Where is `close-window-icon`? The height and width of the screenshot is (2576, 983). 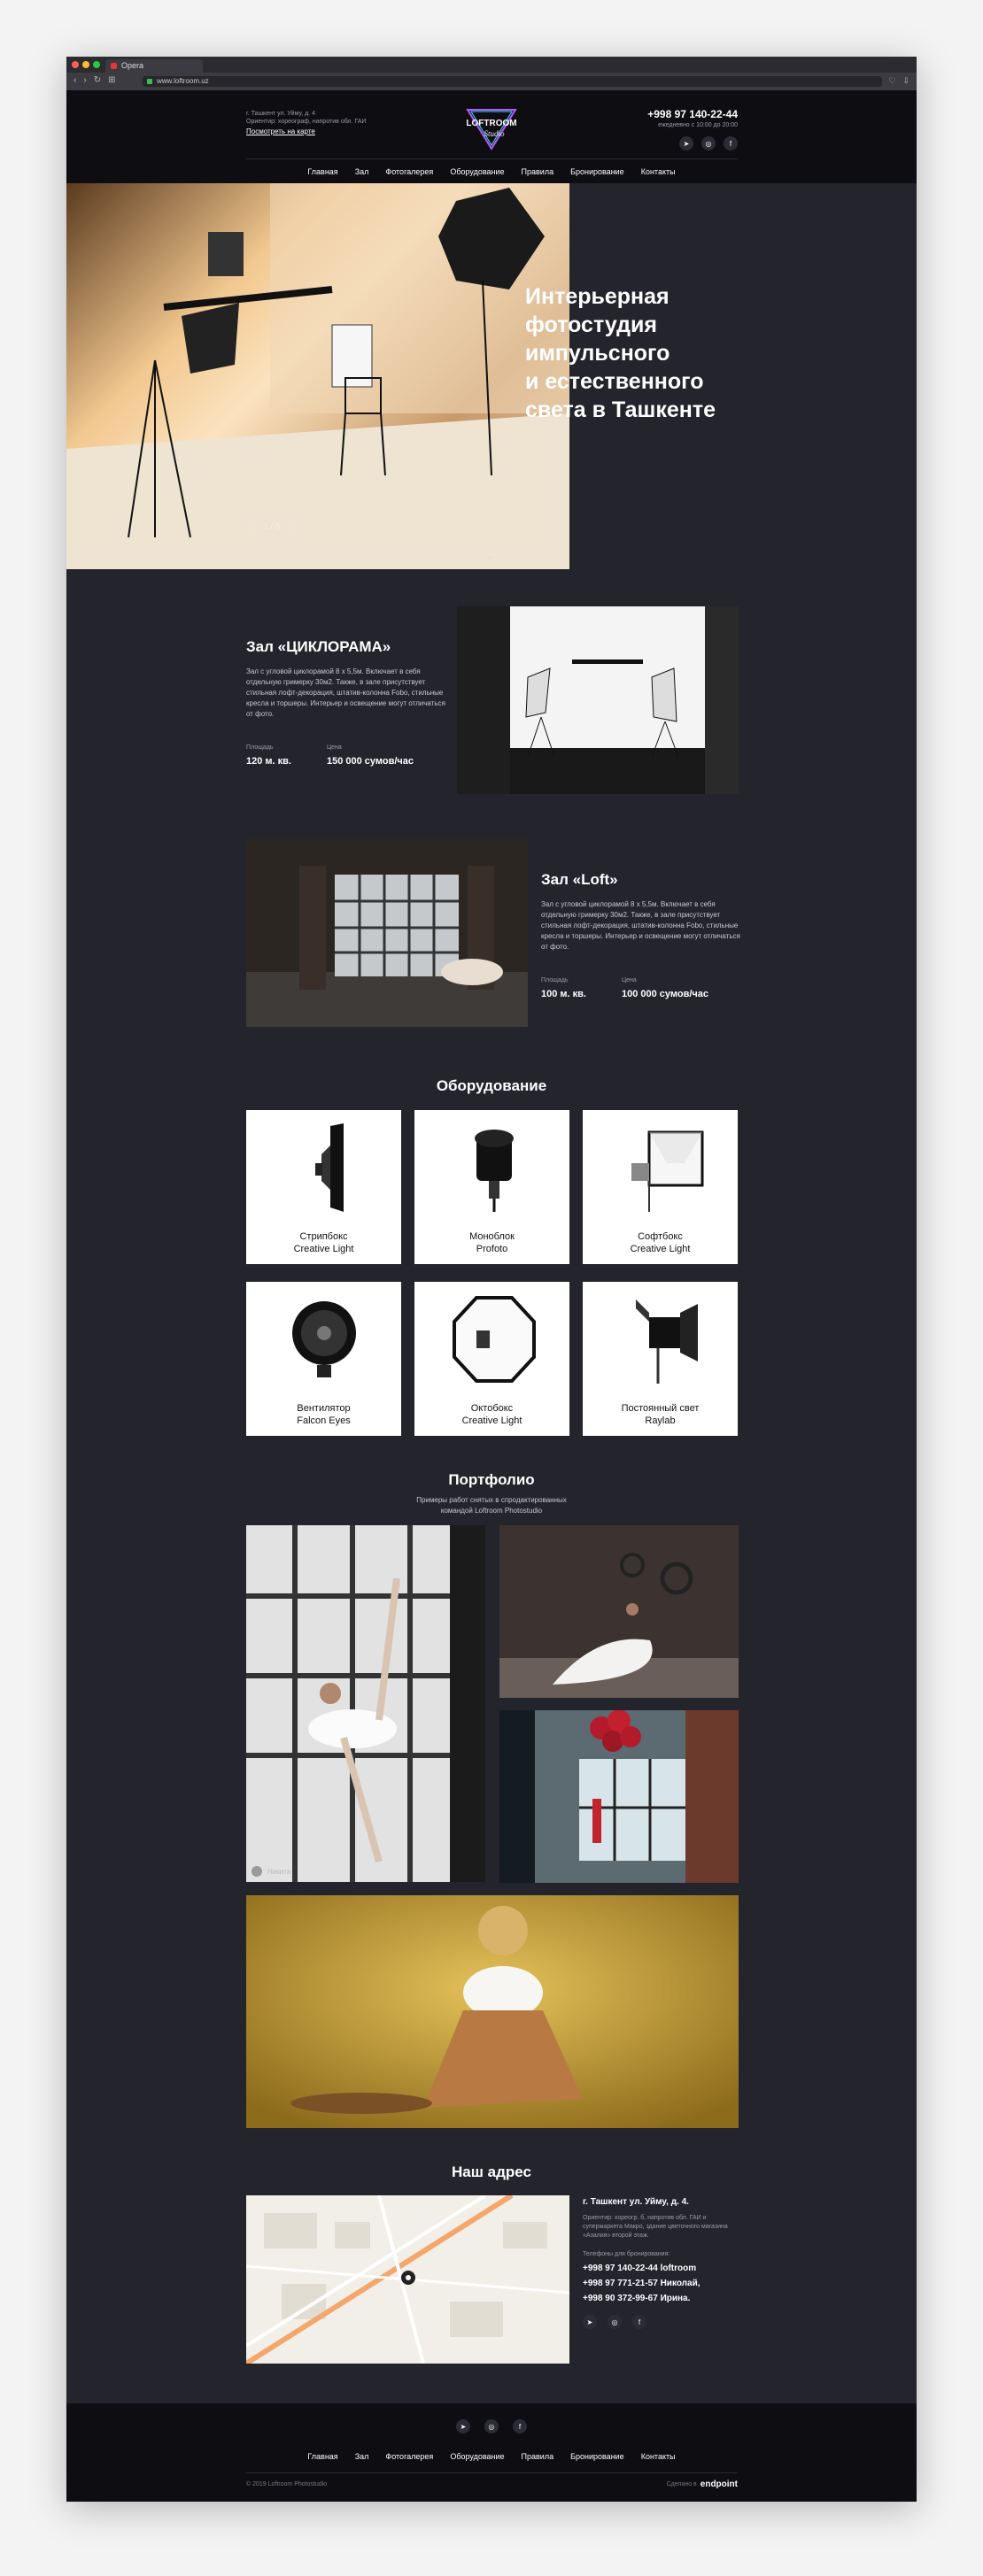 close-window-icon is located at coordinates (75, 64).